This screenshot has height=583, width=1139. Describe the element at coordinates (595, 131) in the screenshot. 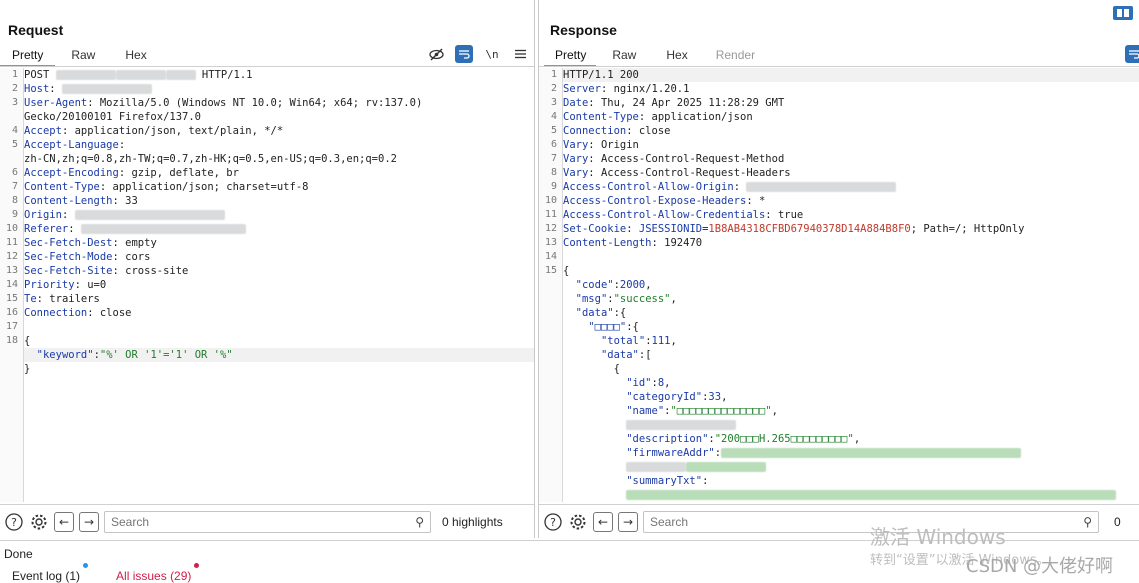

I see `code-key: Connection` at that location.